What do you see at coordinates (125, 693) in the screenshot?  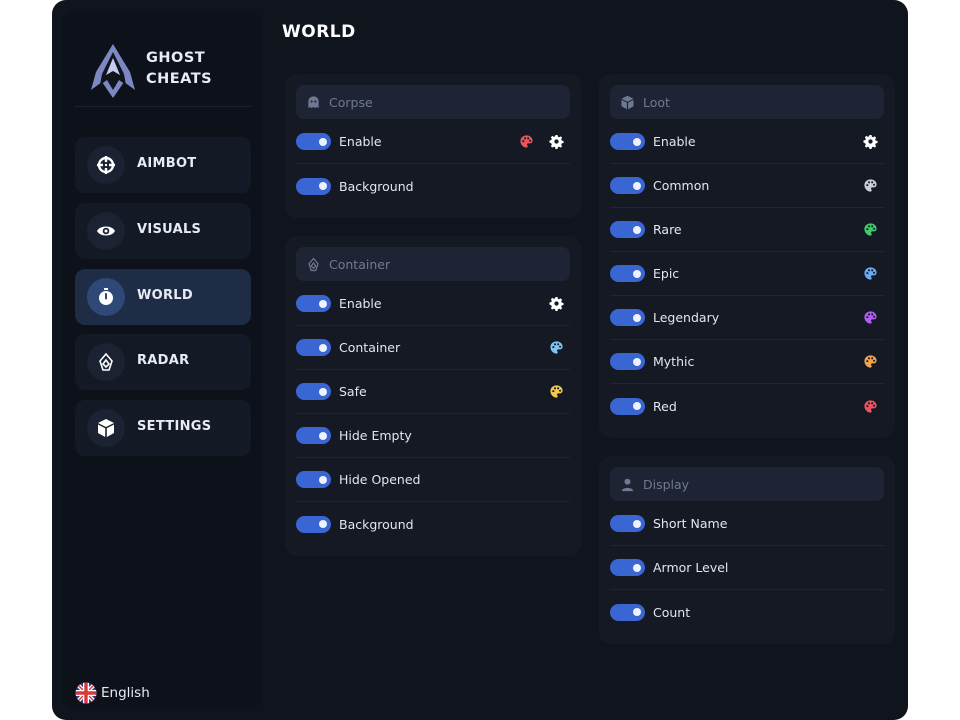 I see `language-label: English` at bounding box center [125, 693].